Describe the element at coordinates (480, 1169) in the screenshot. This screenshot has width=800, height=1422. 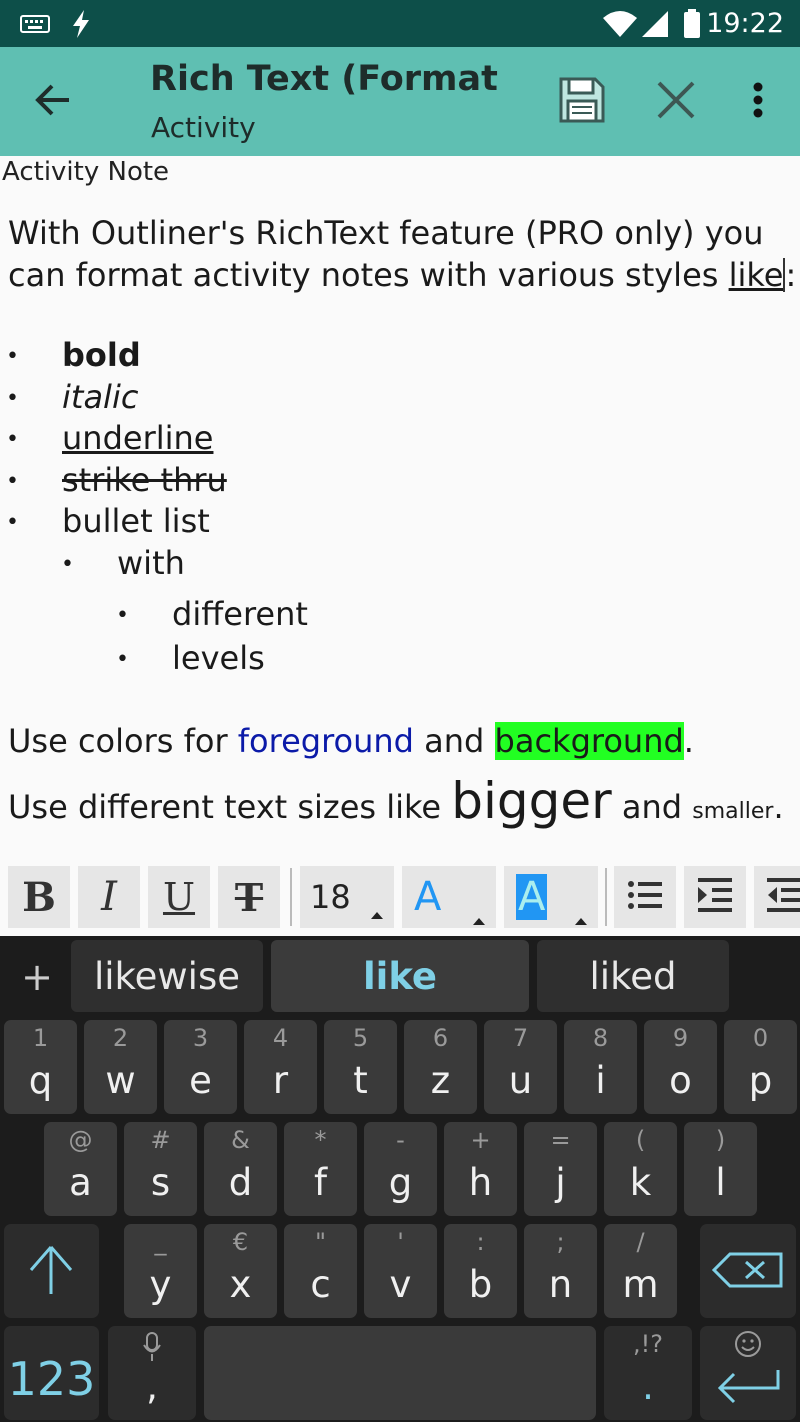
I see `key-h: + h` at that location.